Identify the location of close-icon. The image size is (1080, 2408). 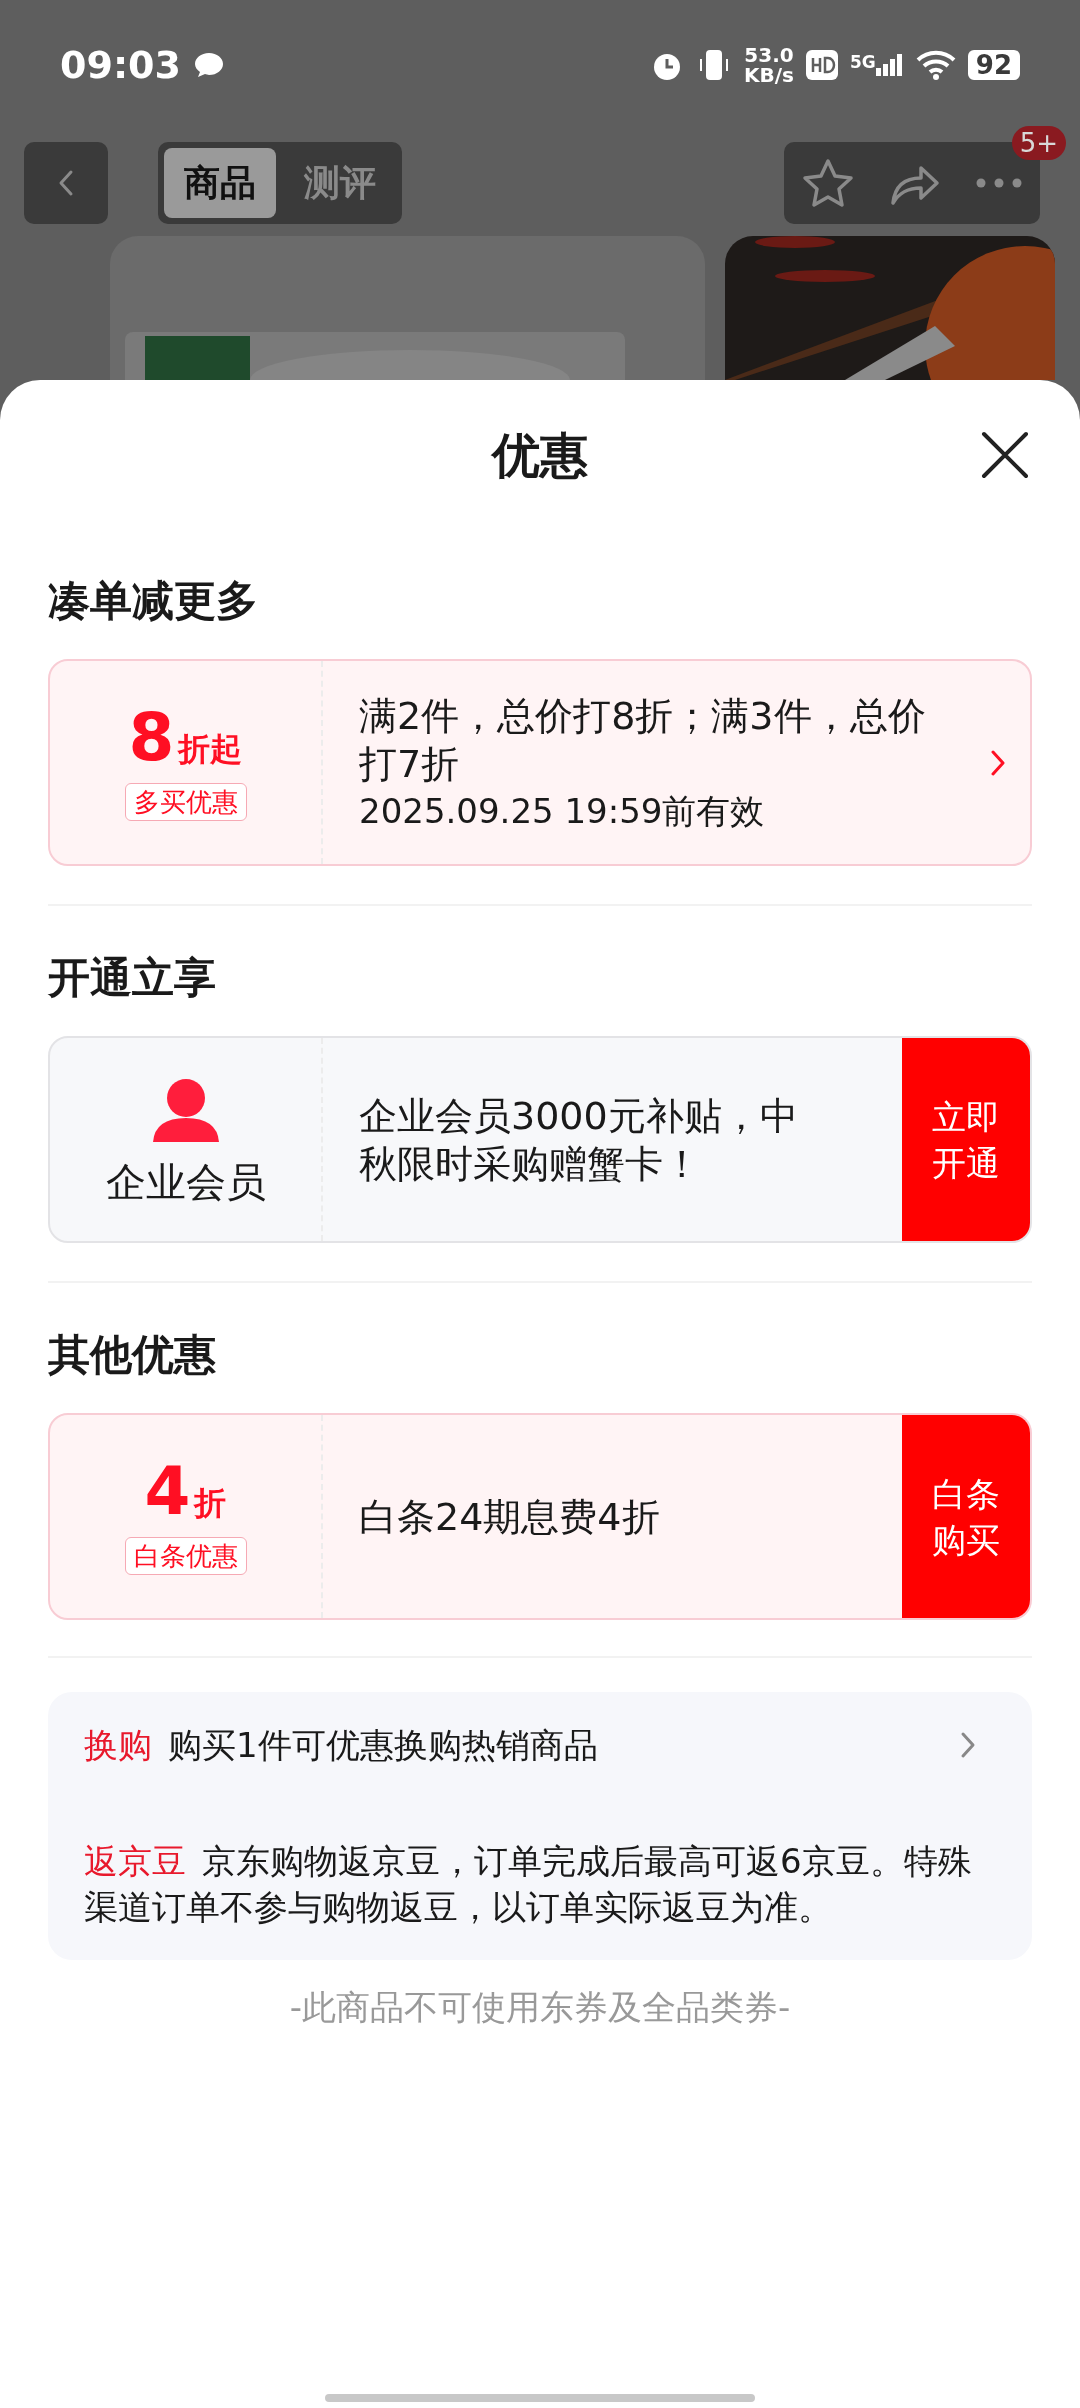
(1005, 455).